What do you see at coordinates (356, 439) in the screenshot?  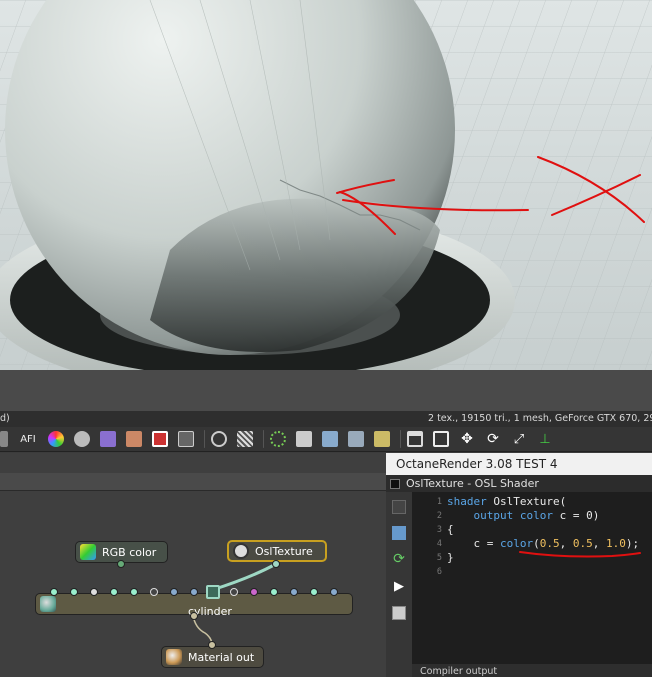 I see `copy-icon` at bounding box center [356, 439].